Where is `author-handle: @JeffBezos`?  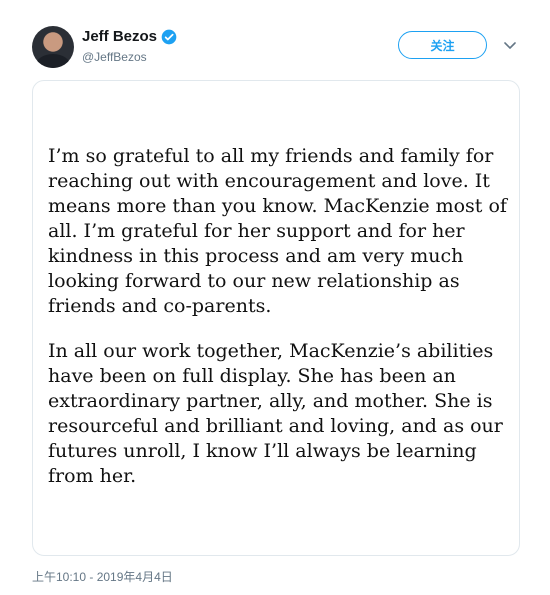 author-handle: @JeffBezos is located at coordinates (114, 57).